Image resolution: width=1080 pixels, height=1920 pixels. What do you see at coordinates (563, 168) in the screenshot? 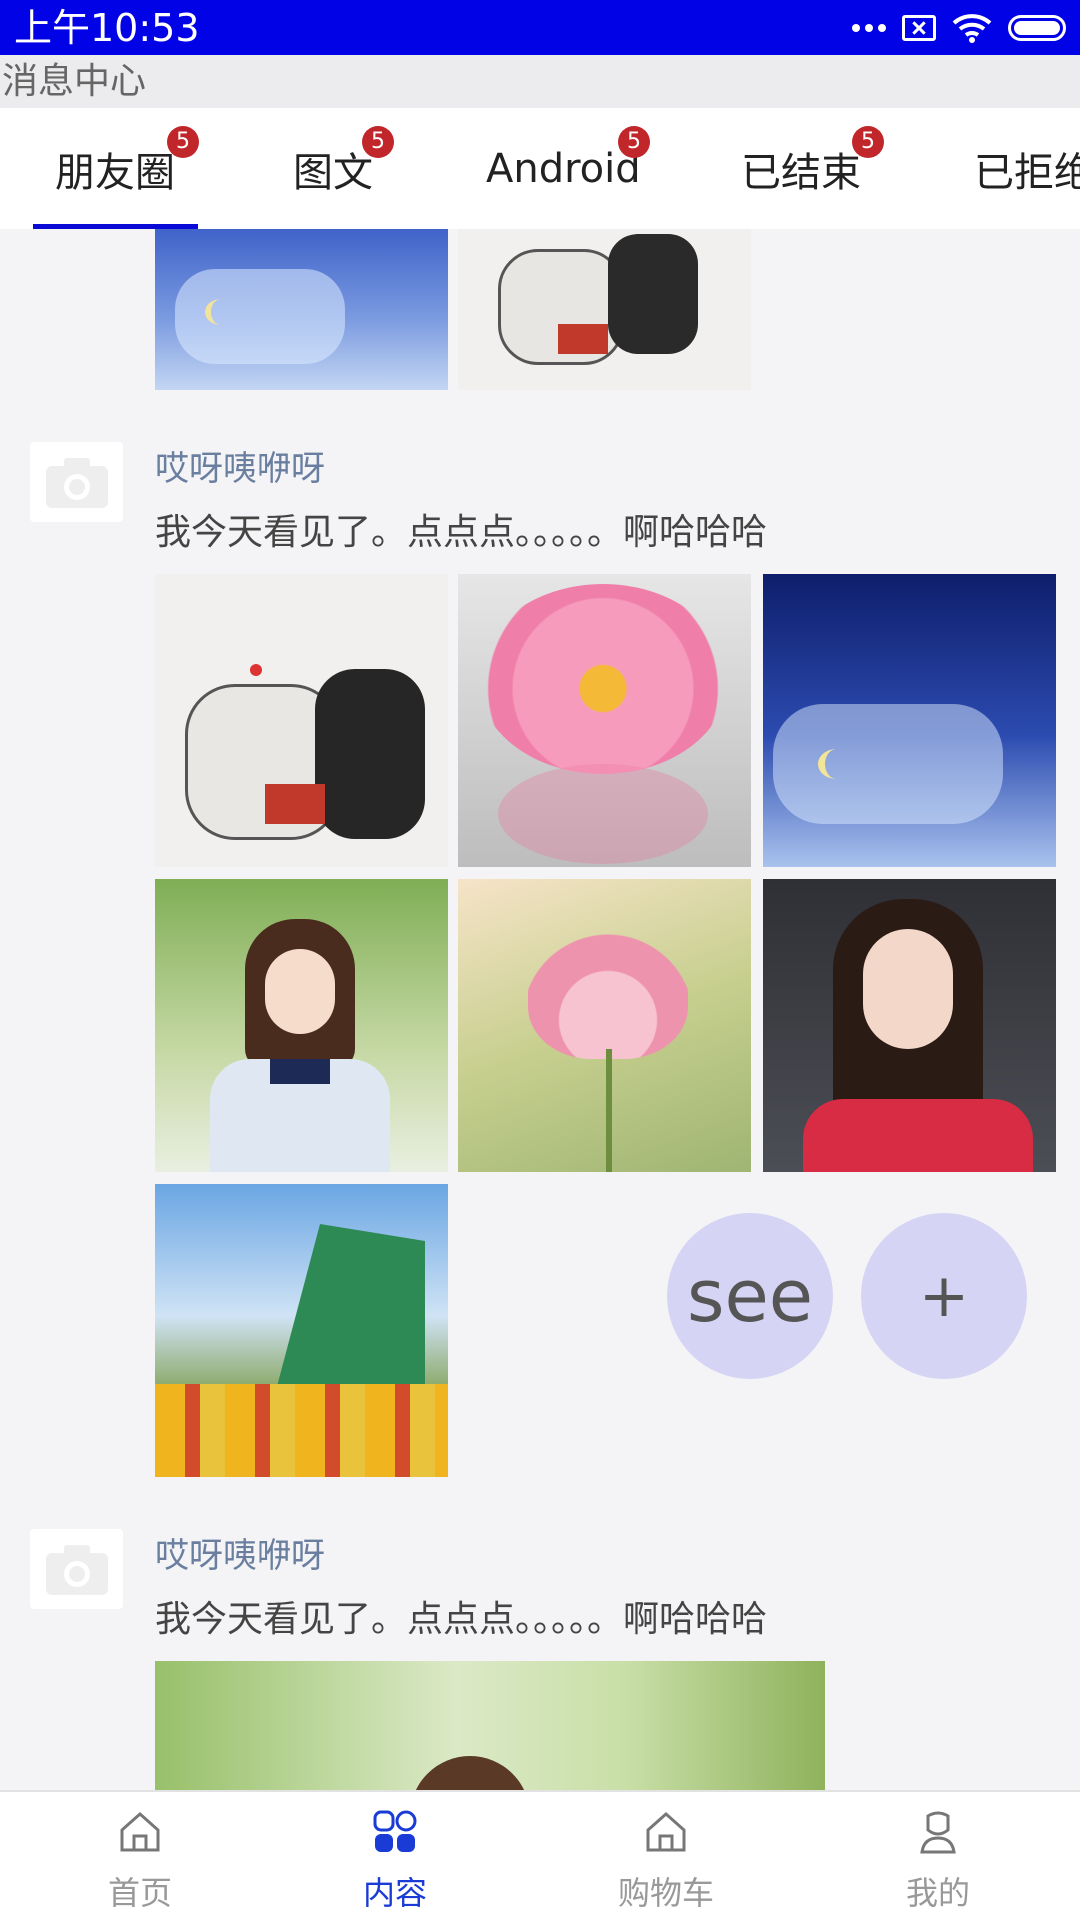
I see `tab-label: Android` at bounding box center [563, 168].